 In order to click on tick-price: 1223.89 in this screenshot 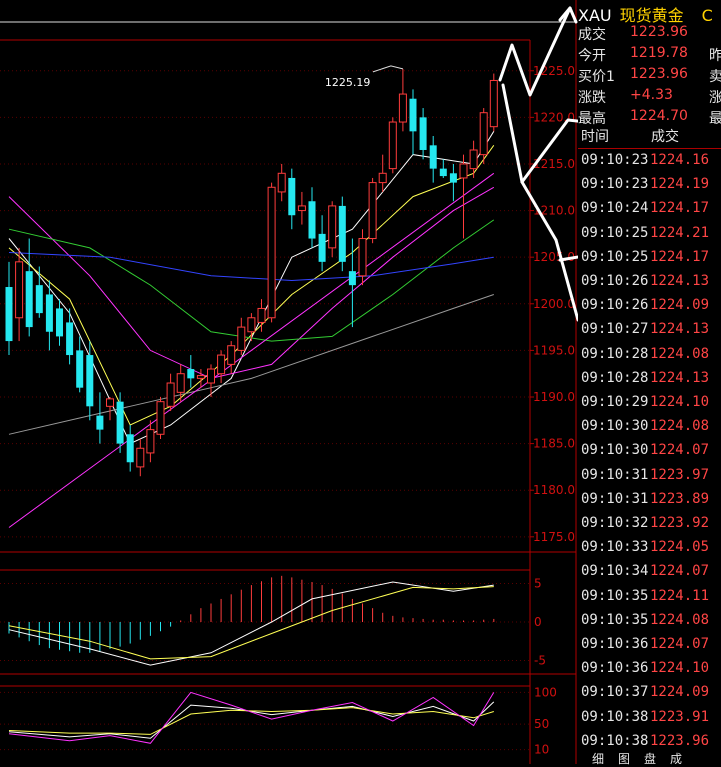, I will do `click(680, 498)`.